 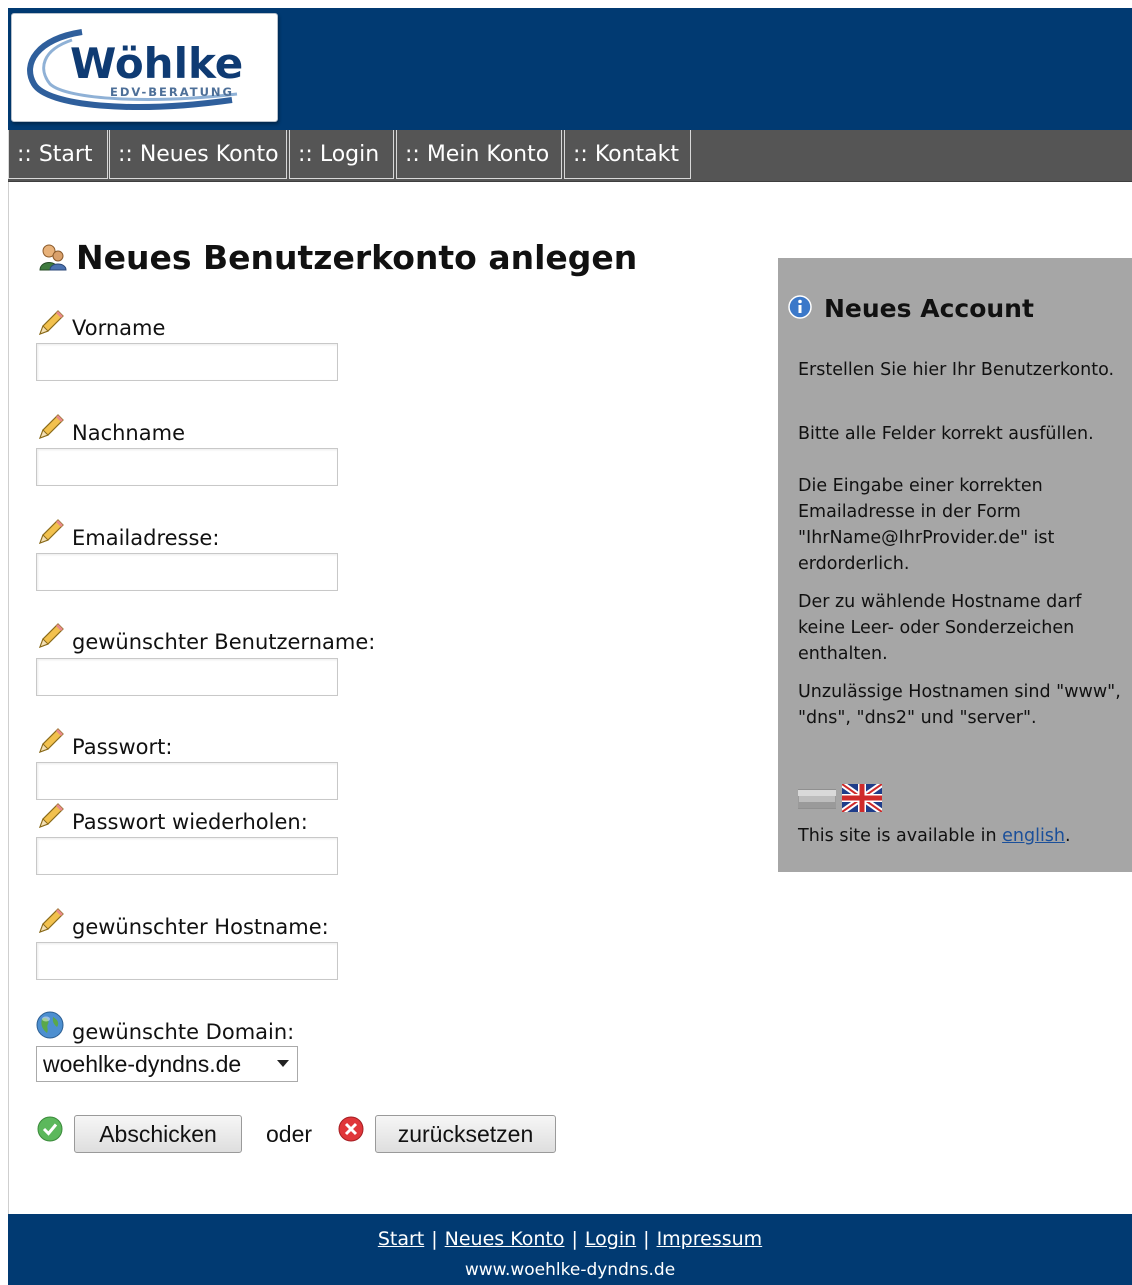 What do you see at coordinates (158, 1134) in the screenshot?
I see `submit-button: Abschicken` at bounding box center [158, 1134].